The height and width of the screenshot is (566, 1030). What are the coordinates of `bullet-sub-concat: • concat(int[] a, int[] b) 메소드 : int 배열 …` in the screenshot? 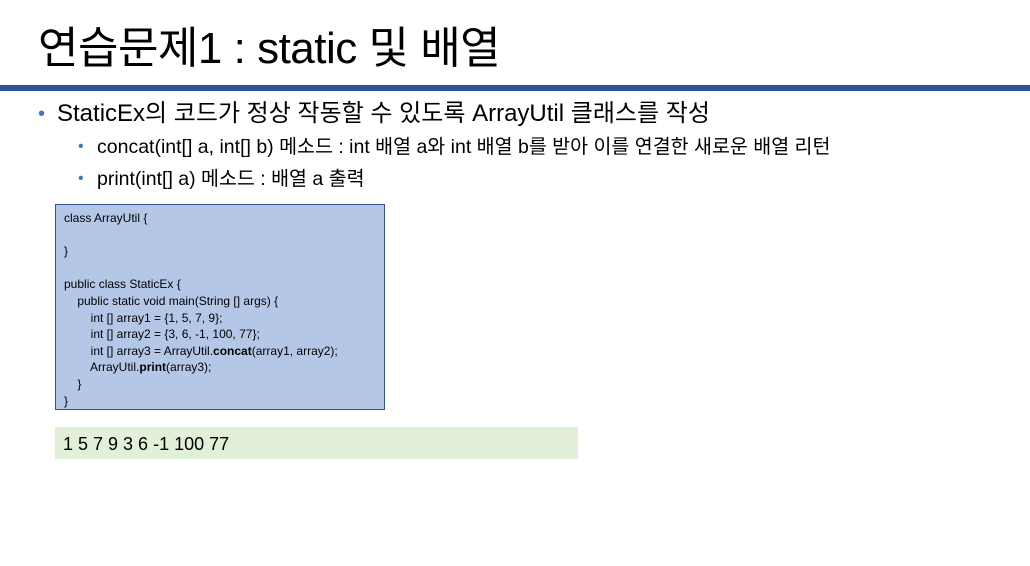 It's located at (454, 147).